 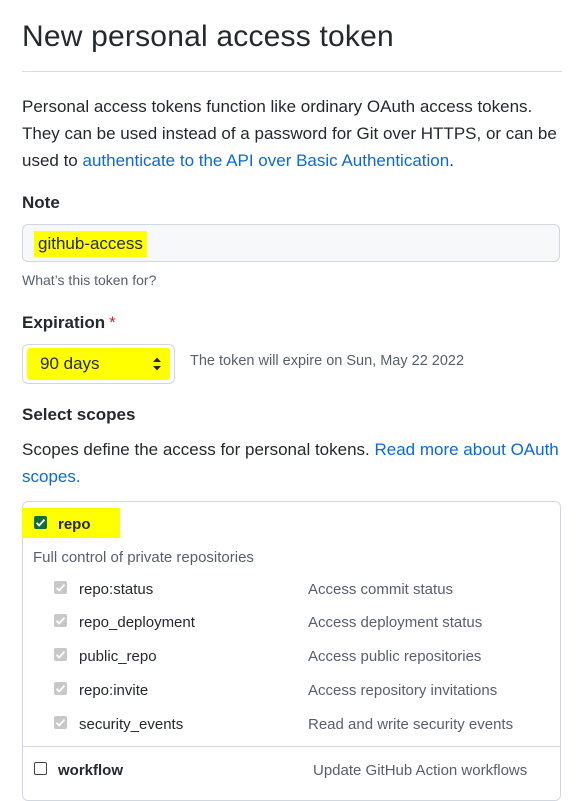 What do you see at coordinates (70, 363) in the screenshot?
I see `expiration-selected-value: 90 days` at bounding box center [70, 363].